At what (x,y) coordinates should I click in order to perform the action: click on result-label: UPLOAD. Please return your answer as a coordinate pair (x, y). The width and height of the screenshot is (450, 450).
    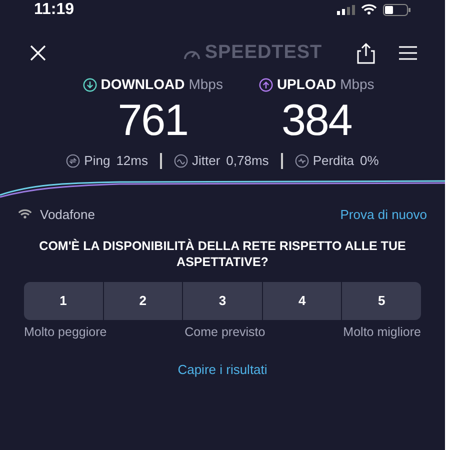
    Looking at the image, I should click on (306, 84).